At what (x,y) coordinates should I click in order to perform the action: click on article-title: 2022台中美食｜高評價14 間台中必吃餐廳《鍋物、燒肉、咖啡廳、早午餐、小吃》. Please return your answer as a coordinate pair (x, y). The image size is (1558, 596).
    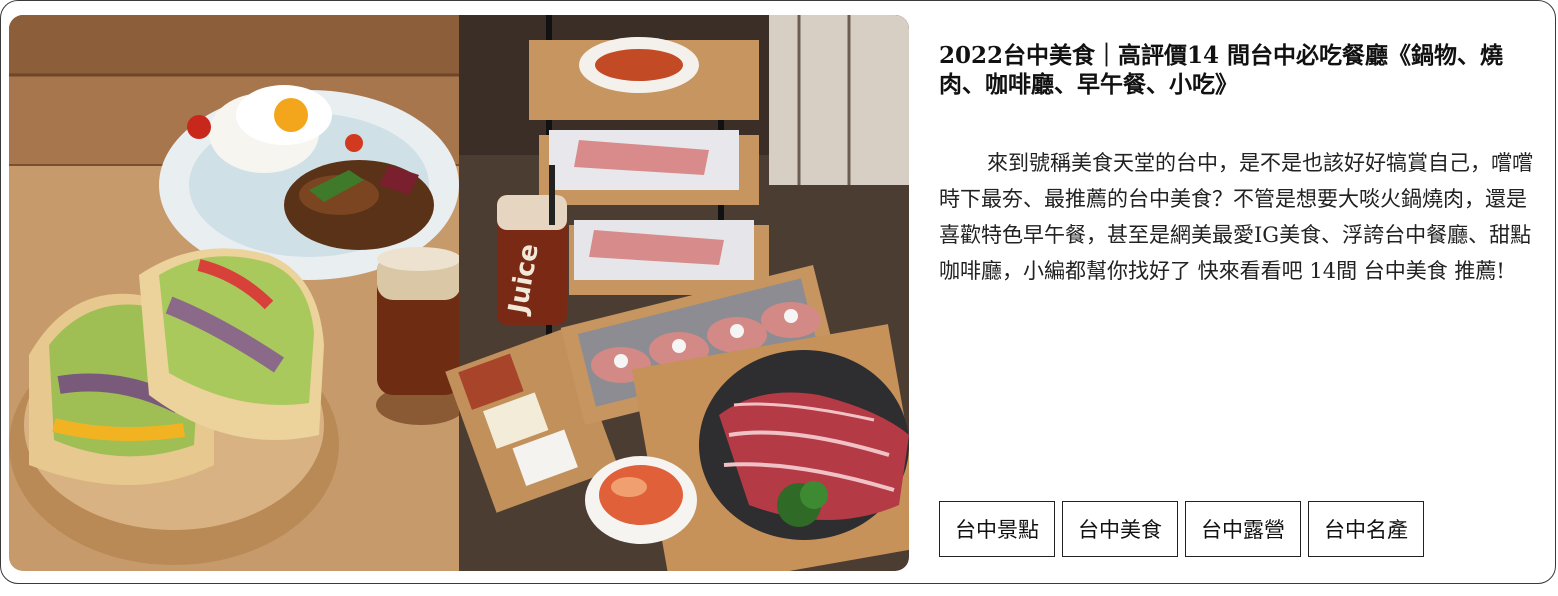
    Looking at the image, I should click on (1242, 70).